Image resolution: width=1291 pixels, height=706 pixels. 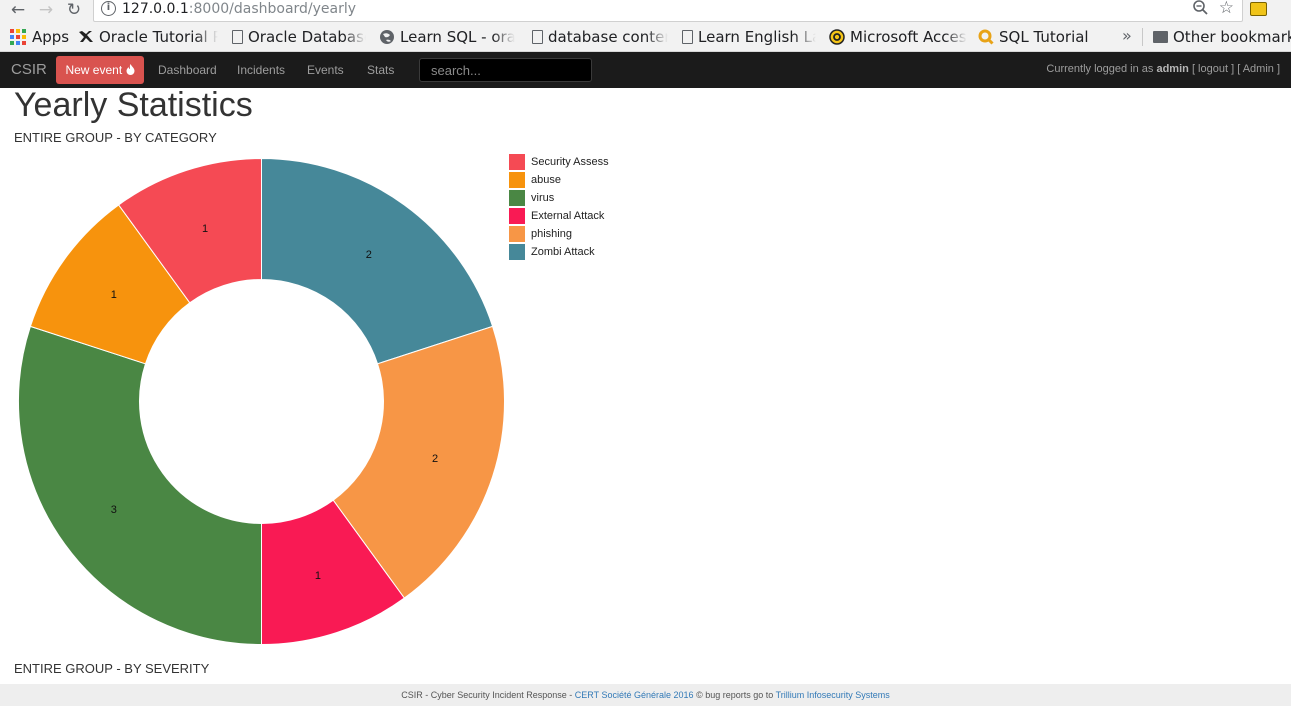 What do you see at coordinates (46, 10) in the screenshot?
I see `forward-icon: →` at bounding box center [46, 10].